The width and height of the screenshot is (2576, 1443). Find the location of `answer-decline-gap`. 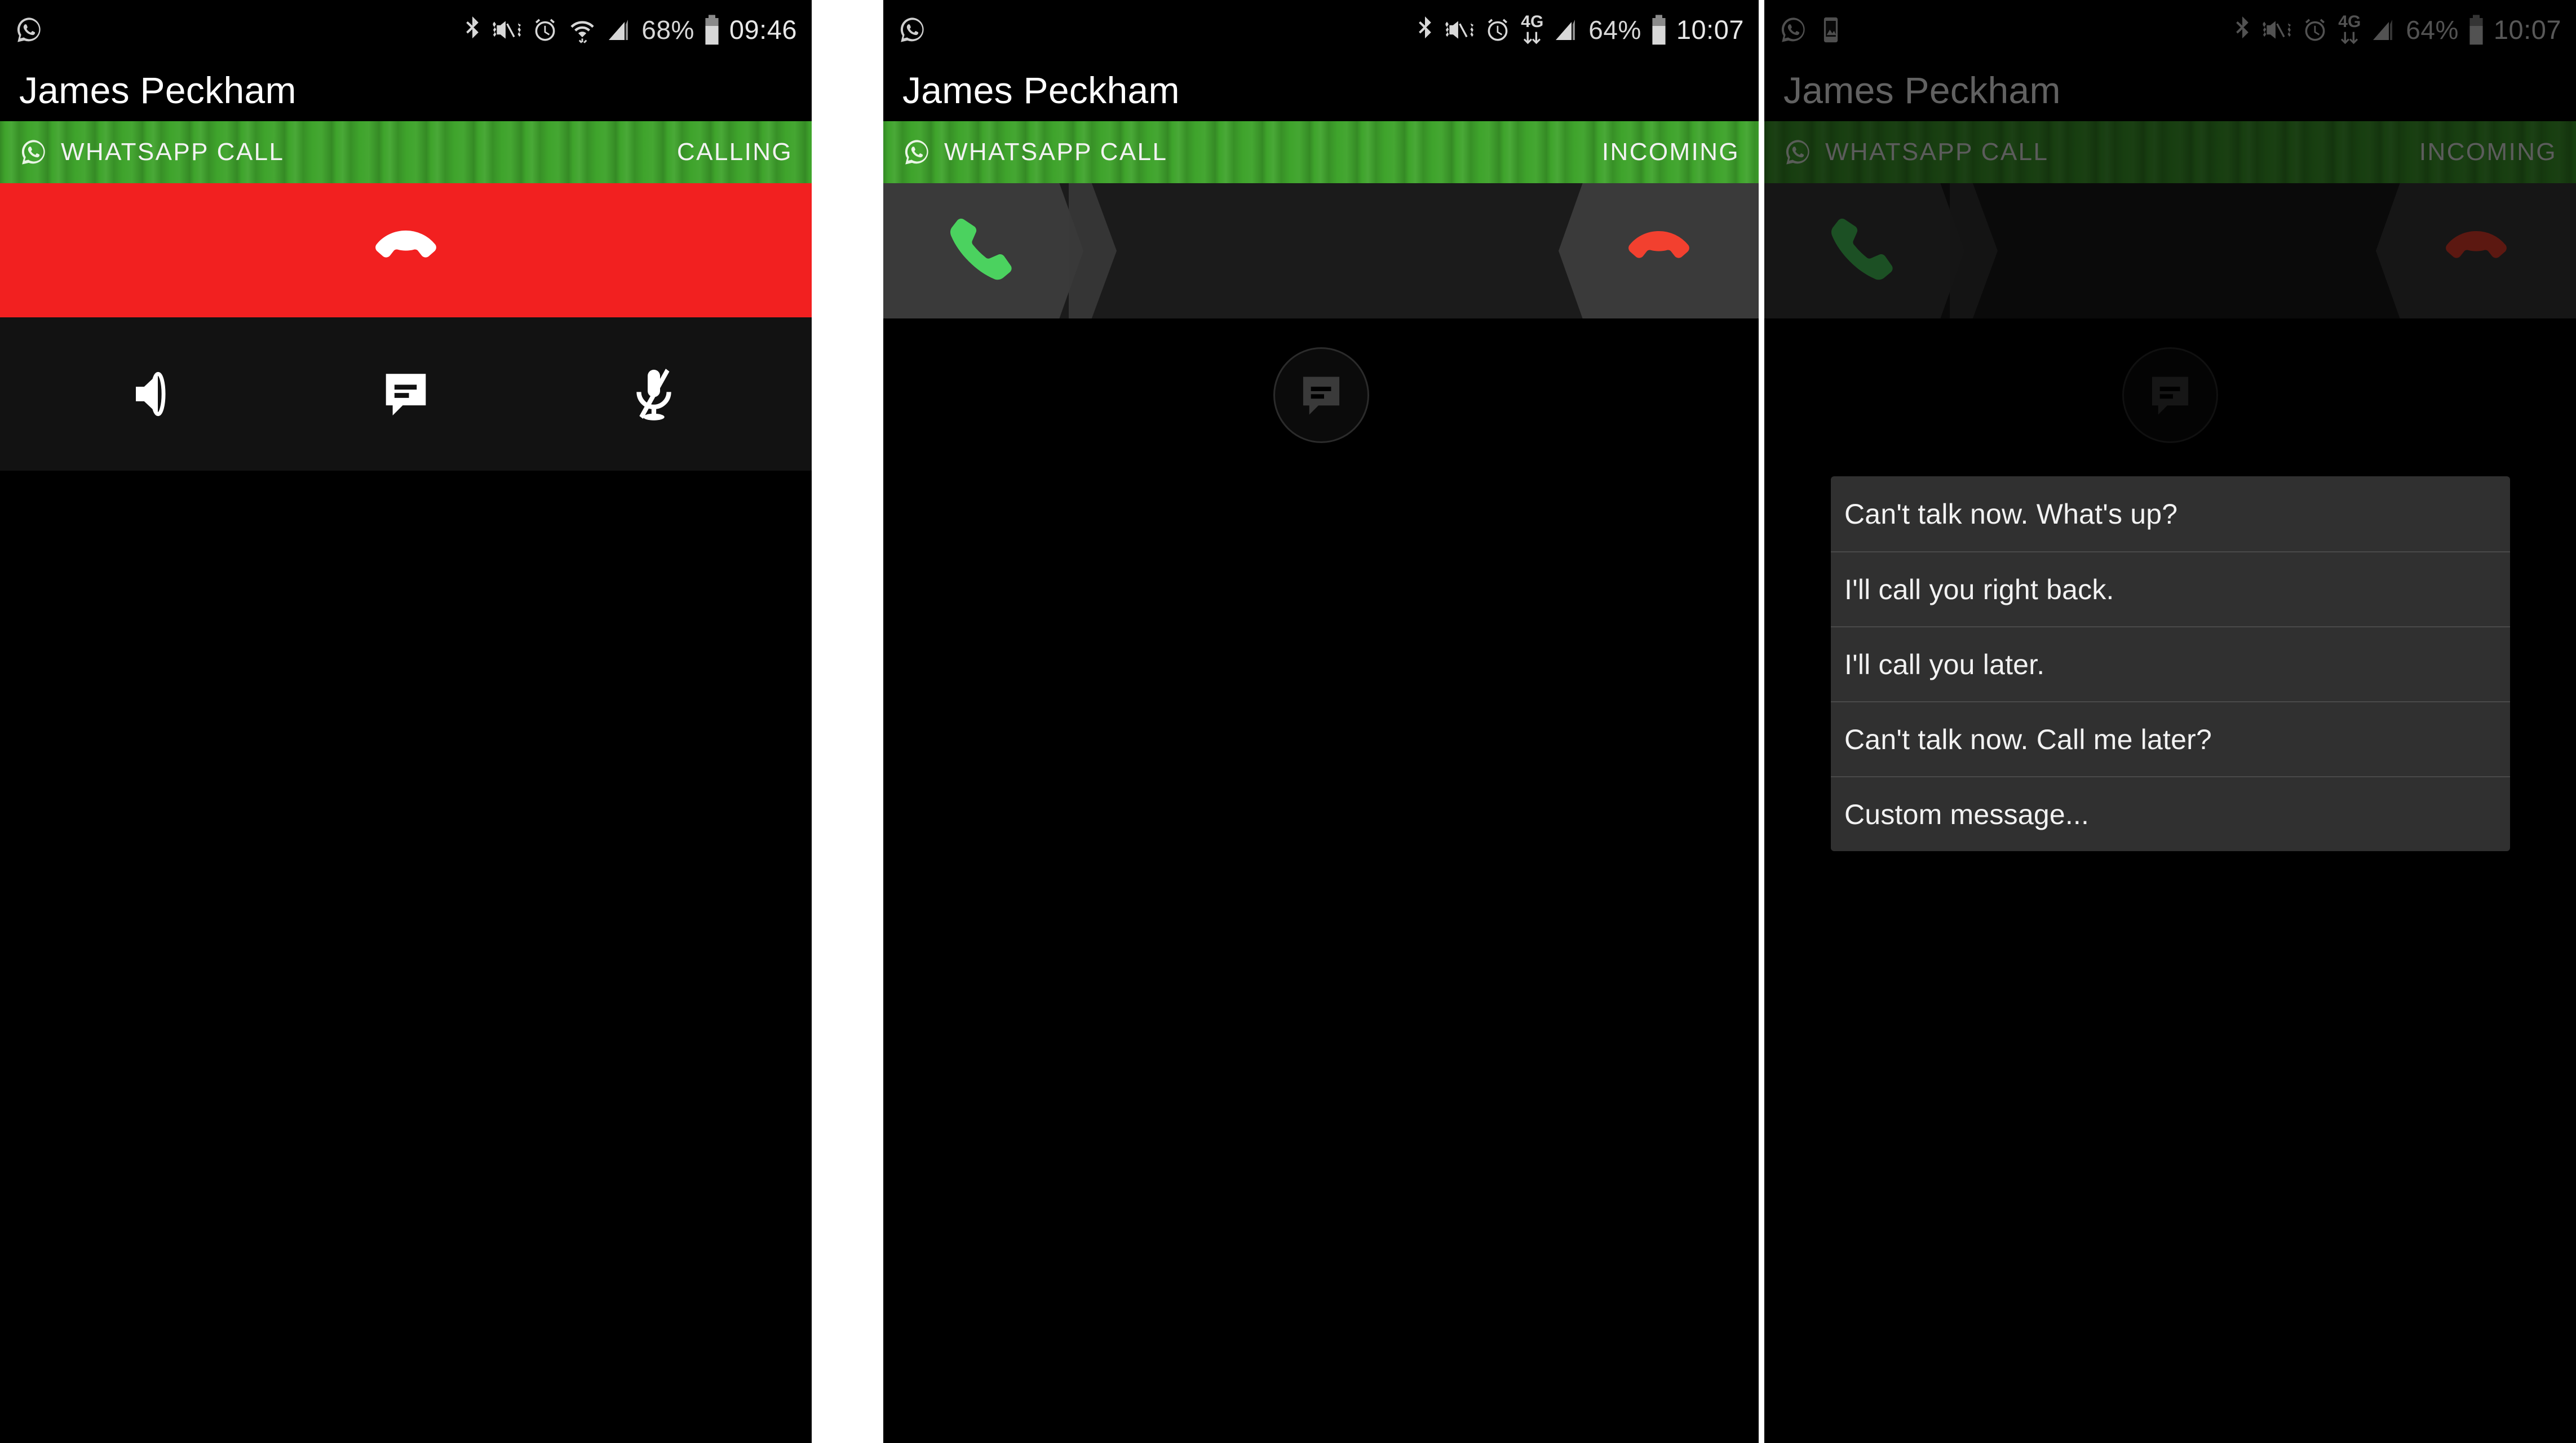

answer-decline-gap is located at coordinates (1338, 250).